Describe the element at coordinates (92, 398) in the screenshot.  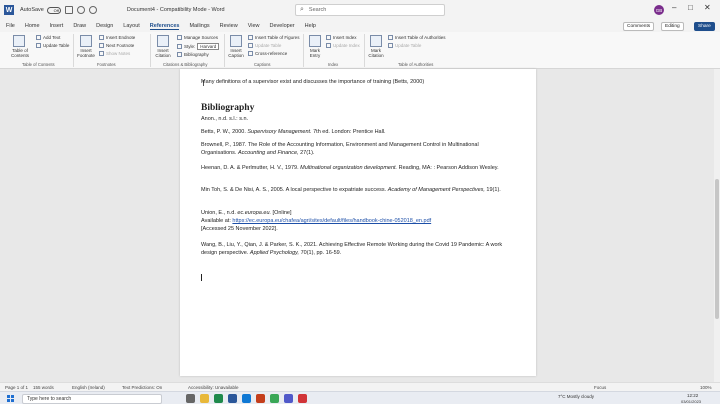
I see `taskbar-search: Type here to search` at that location.